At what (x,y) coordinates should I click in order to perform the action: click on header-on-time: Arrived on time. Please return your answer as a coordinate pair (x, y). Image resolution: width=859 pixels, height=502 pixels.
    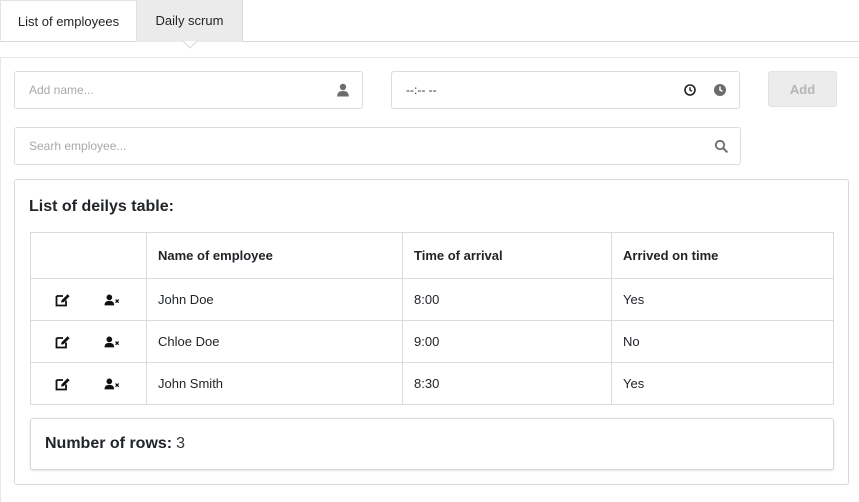
    Looking at the image, I should click on (722, 255).